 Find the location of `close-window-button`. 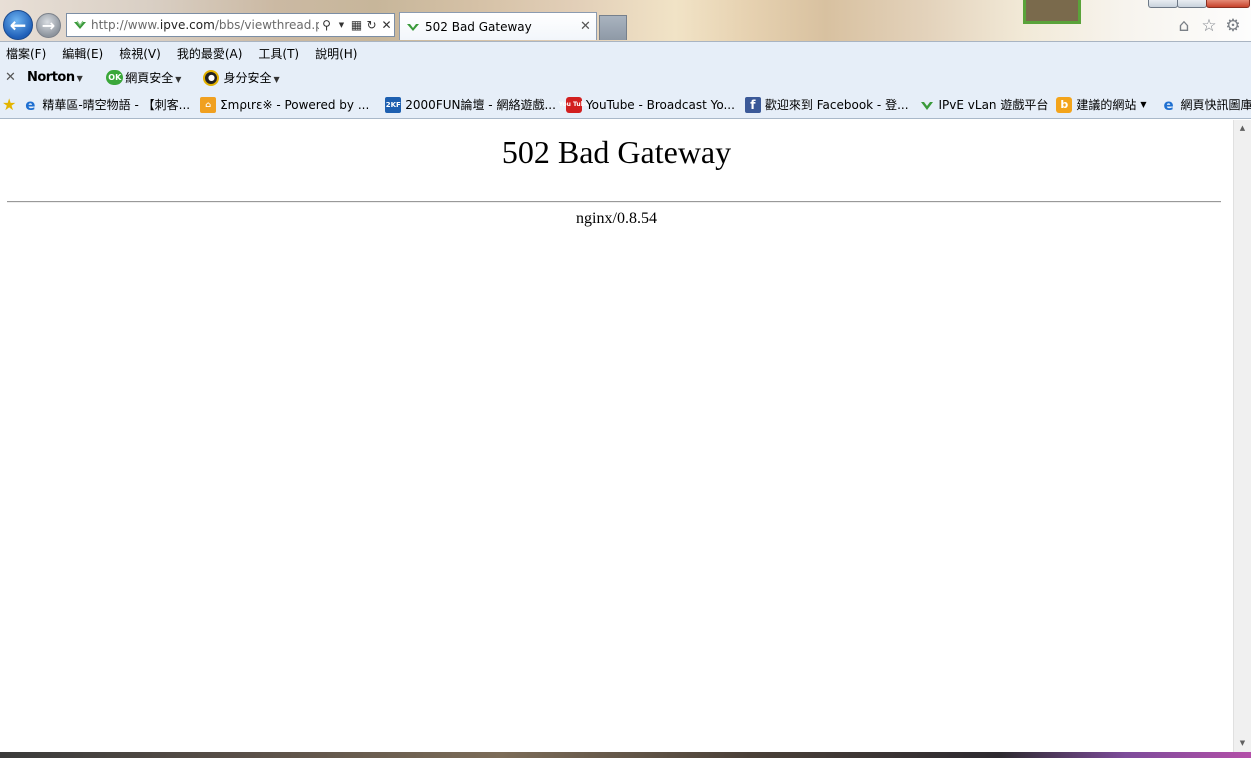

close-window-button is located at coordinates (1228, 4).